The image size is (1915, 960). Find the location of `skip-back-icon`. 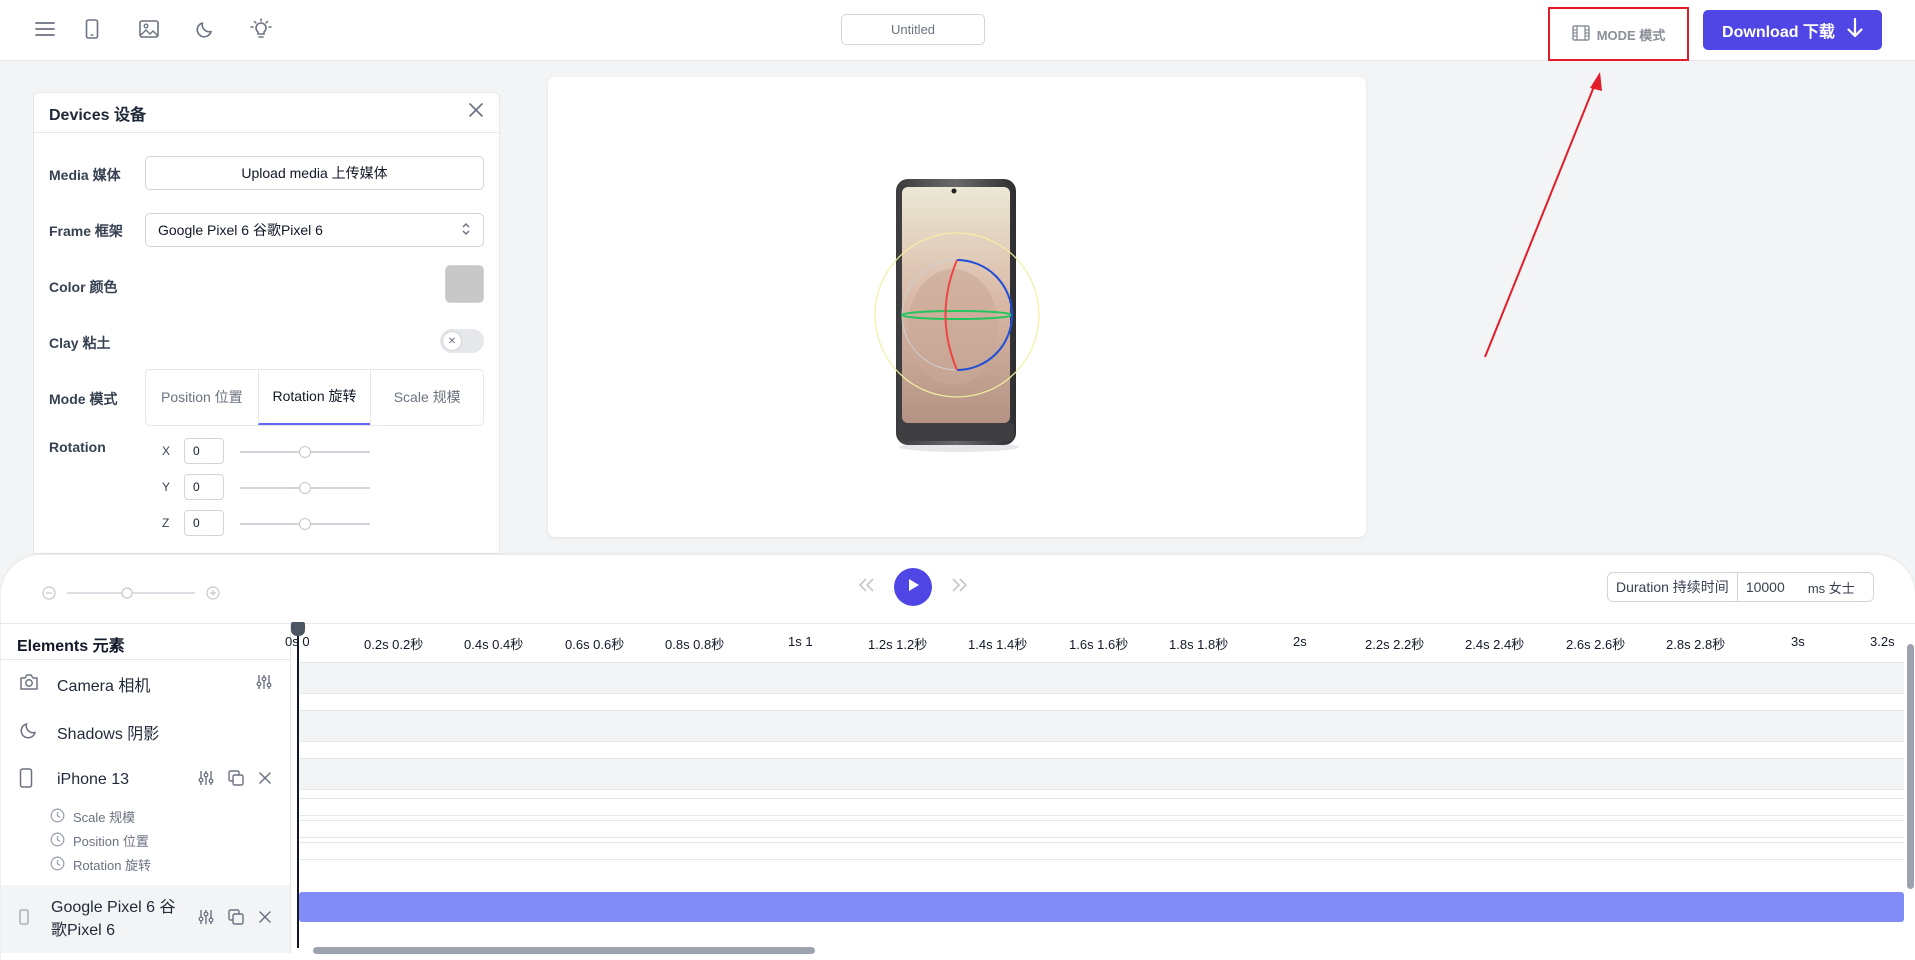

skip-back-icon is located at coordinates (866, 587).